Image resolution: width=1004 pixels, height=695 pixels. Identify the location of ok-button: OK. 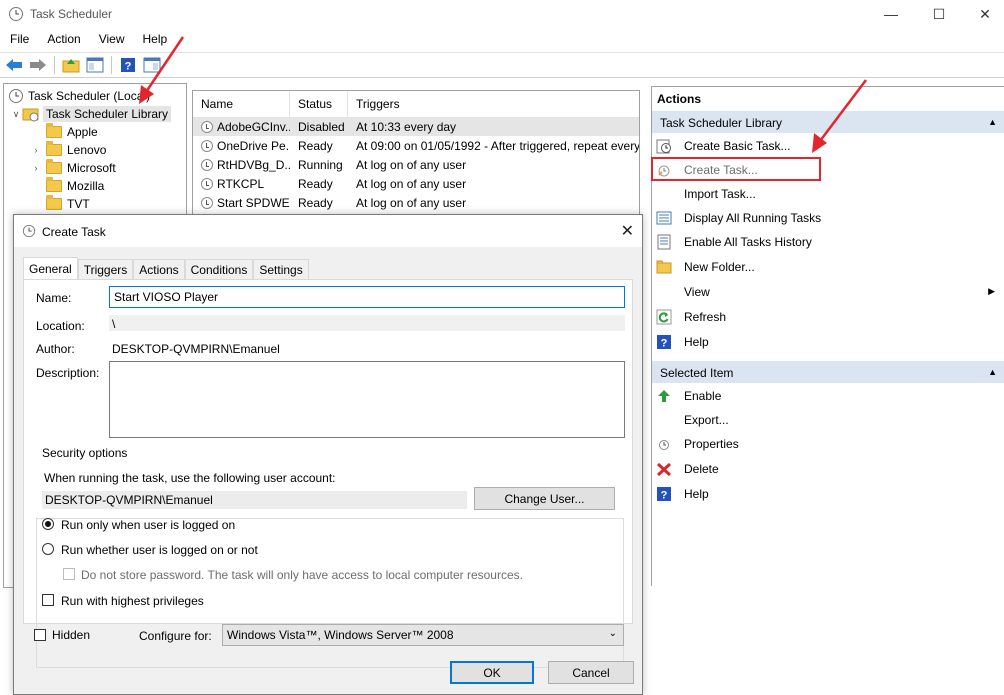
(492, 672).